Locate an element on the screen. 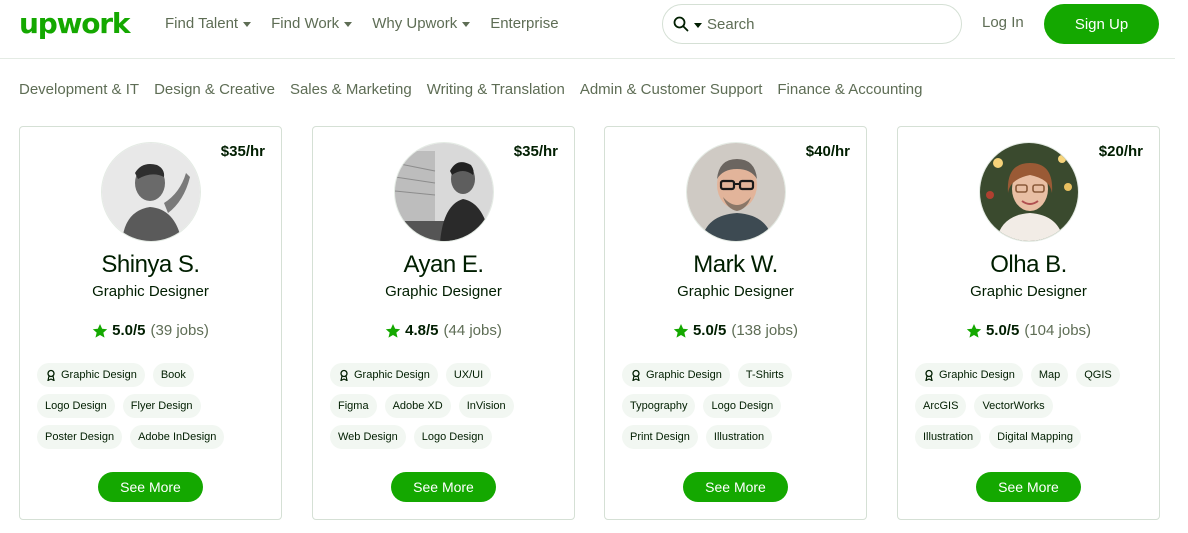 This screenshot has width=1188, height=533. upwork-logo: upwork is located at coordinates (75, 24).